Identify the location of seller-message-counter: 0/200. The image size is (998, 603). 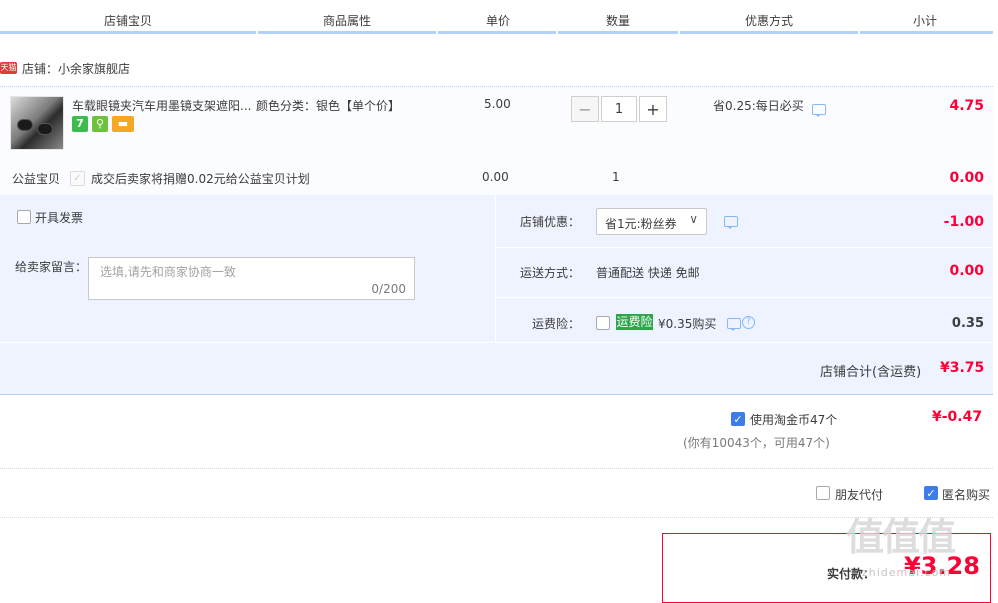
(388, 289).